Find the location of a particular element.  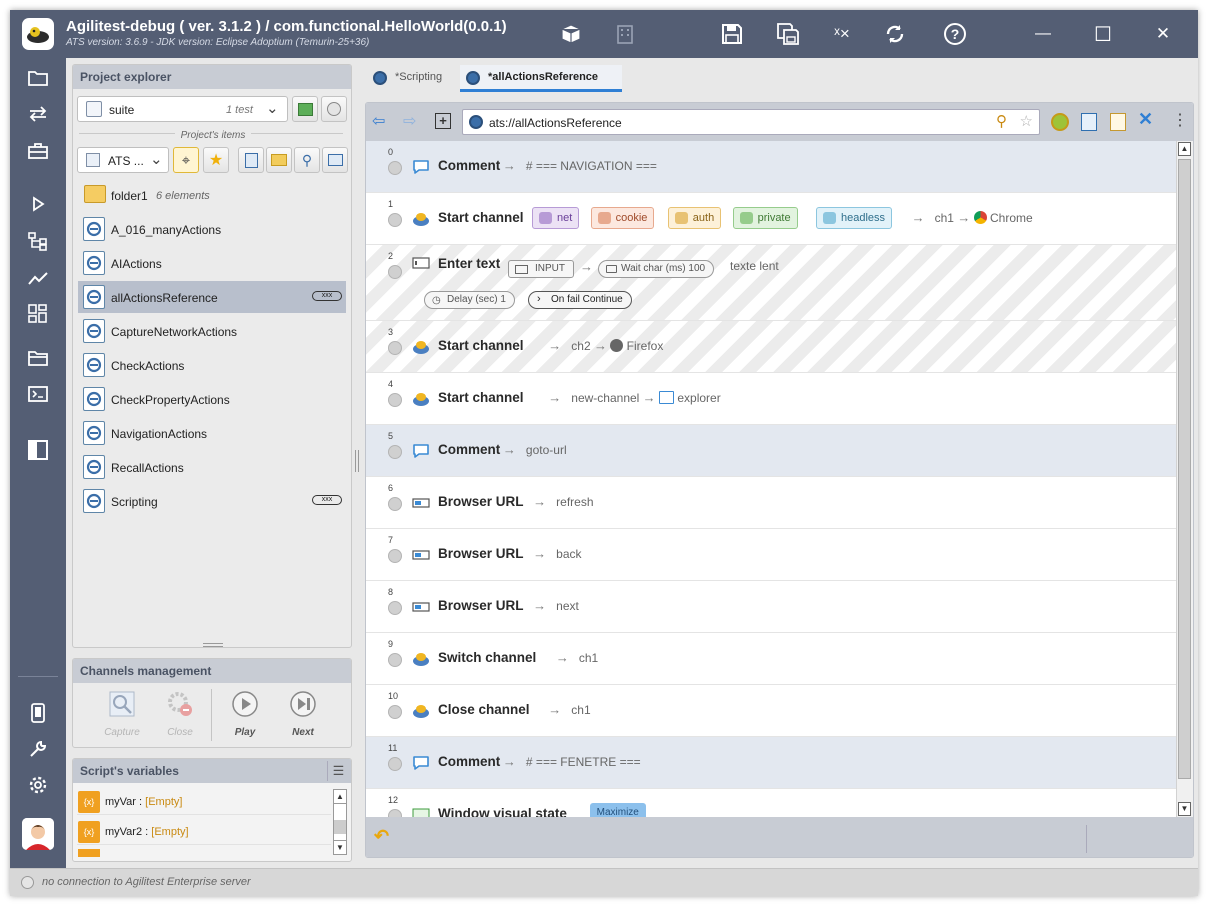

action-row: 10 Close channel → ch1 is located at coordinates (771, 711).